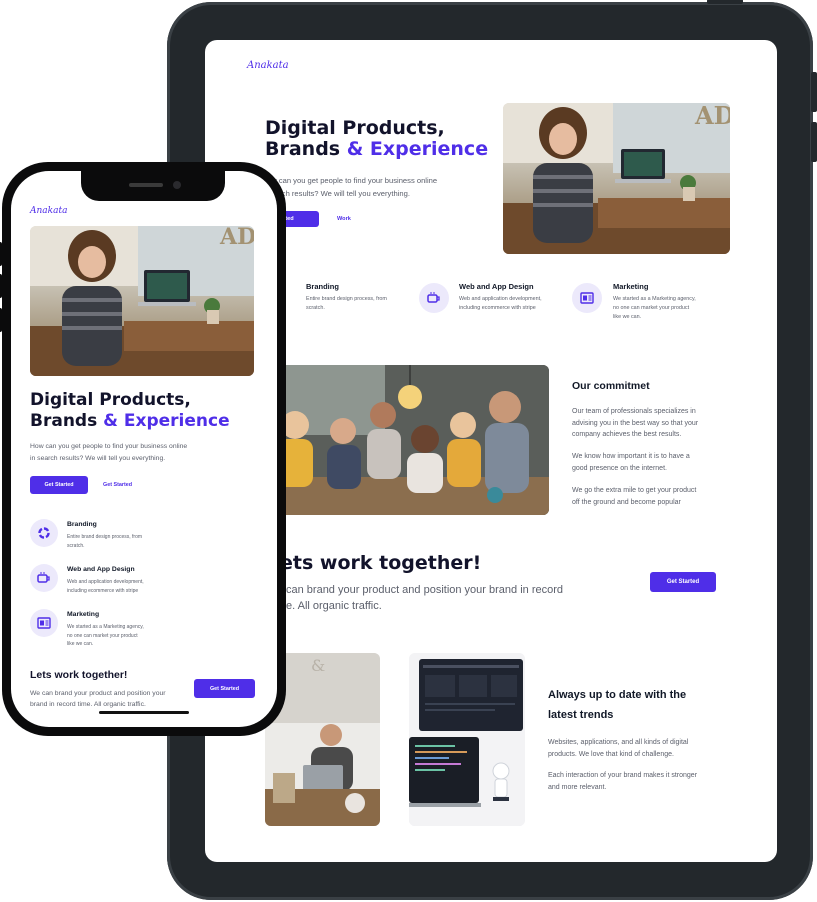 The image size is (817, 902). I want to click on phone-notch, so click(153, 186).